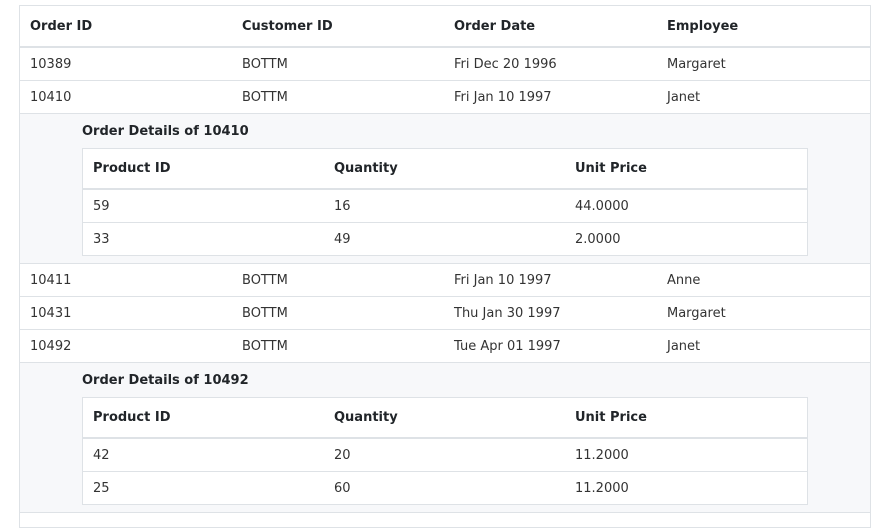  What do you see at coordinates (338, 26) in the screenshot?
I see `header-customer-id: Customer ID` at bounding box center [338, 26].